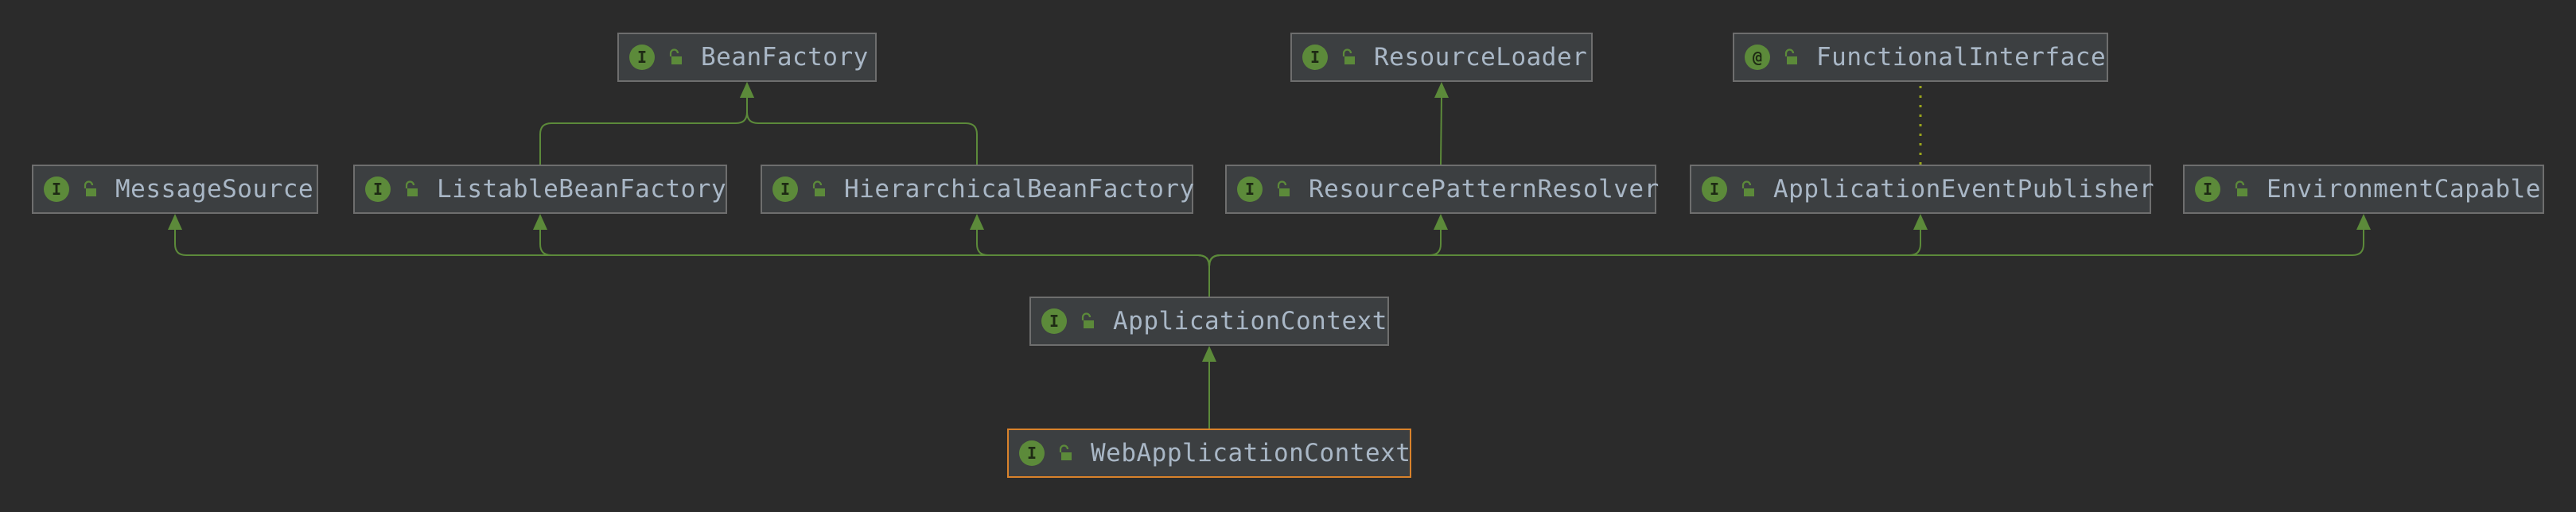  I want to click on arrowhead-message-source, so click(175, 222).